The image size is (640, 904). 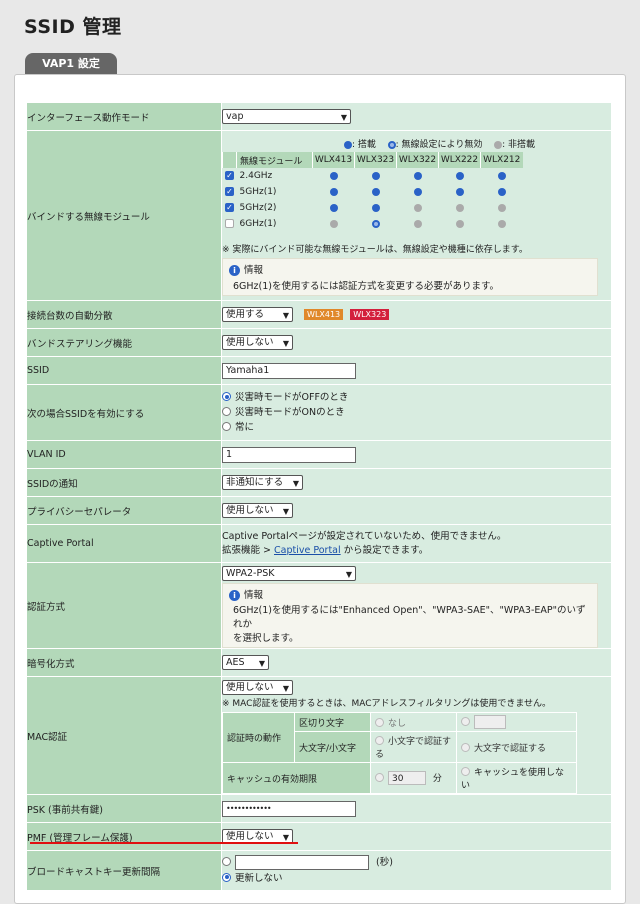 What do you see at coordinates (307, 550) in the screenshot?
I see `captive-portal-link: Captive Portal` at bounding box center [307, 550].